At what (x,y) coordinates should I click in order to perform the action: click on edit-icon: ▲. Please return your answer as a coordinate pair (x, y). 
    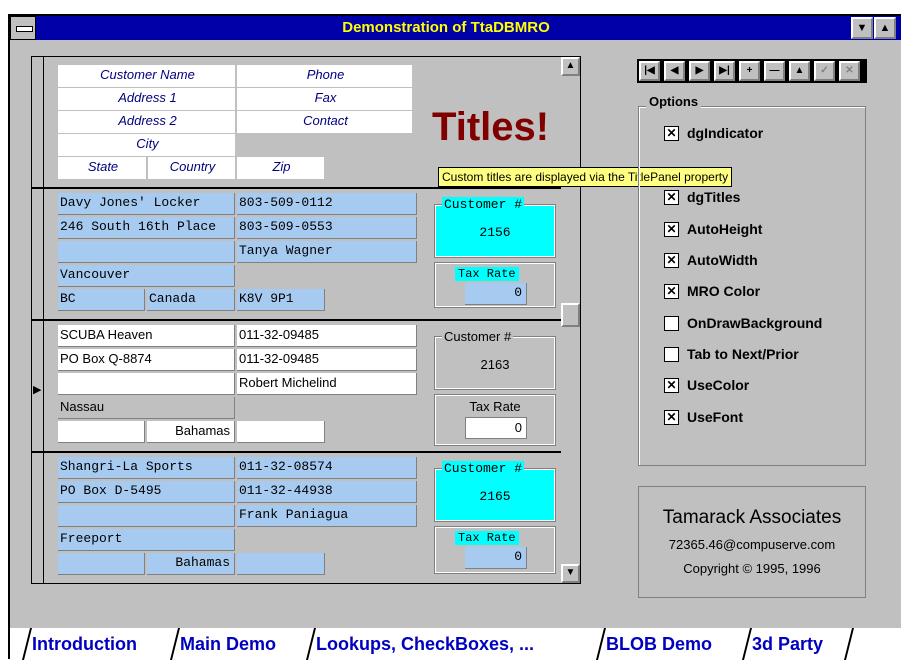
    Looking at the image, I should click on (799, 70).